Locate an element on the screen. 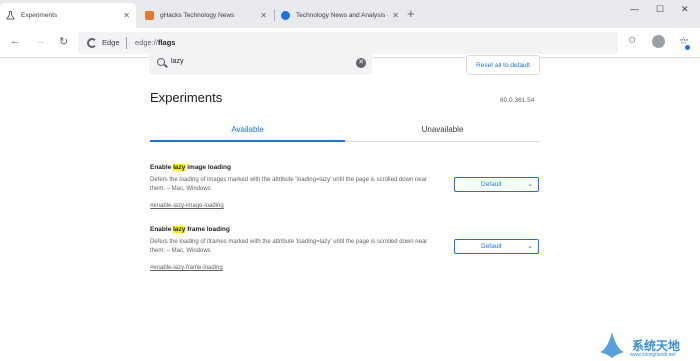 Image resolution: width=700 pixels, height=361 pixels. watermark-url: www.xitongtiandi.net is located at coordinates (653, 355).